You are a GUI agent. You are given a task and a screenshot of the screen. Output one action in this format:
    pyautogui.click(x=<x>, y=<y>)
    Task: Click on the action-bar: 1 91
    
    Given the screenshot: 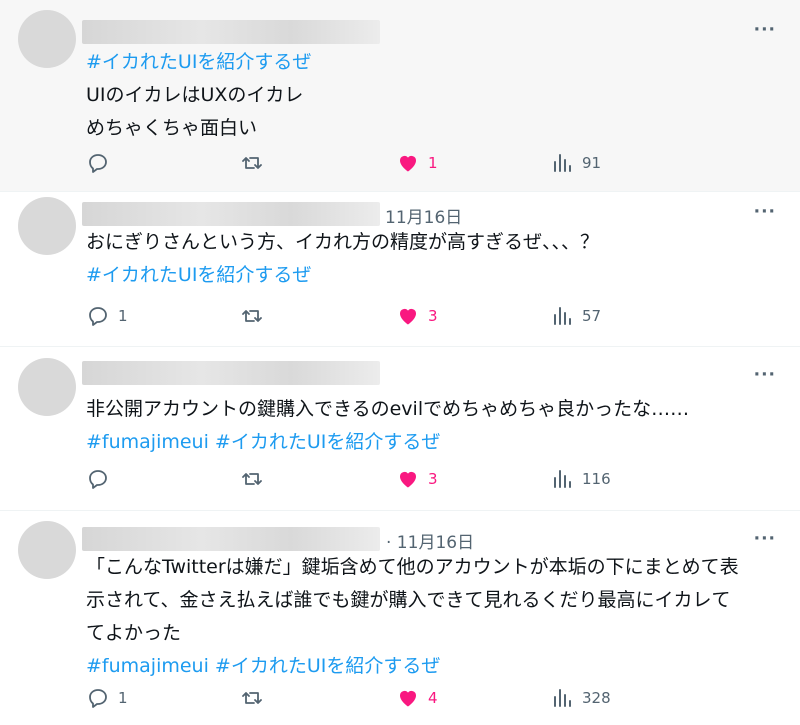 What is the action you would take?
    pyautogui.click(x=386, y=163)
    